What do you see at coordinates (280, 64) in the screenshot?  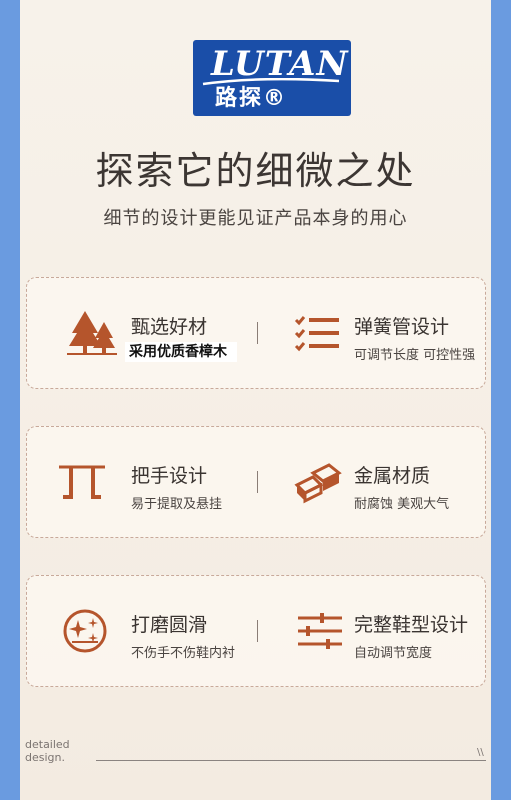 I see `logo-wordmark: LUTAN` at bounding box center [280, 64].